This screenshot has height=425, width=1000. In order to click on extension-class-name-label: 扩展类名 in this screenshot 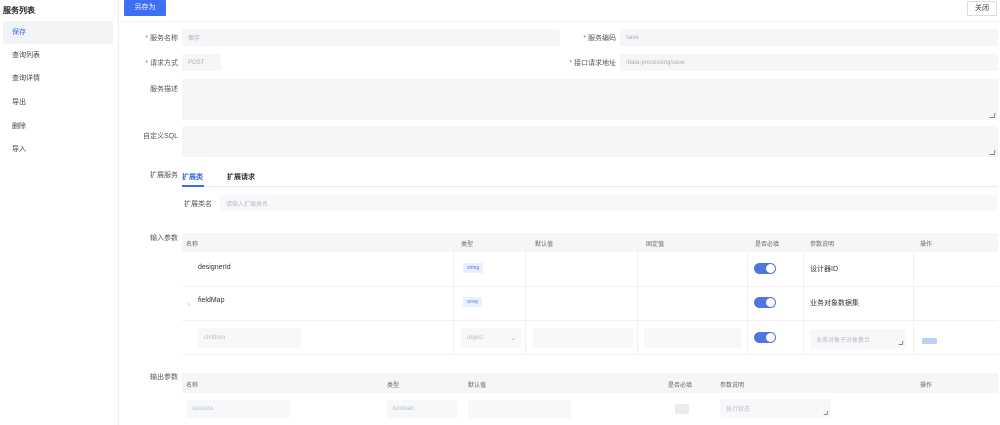, I will do `click(198, 204)`.